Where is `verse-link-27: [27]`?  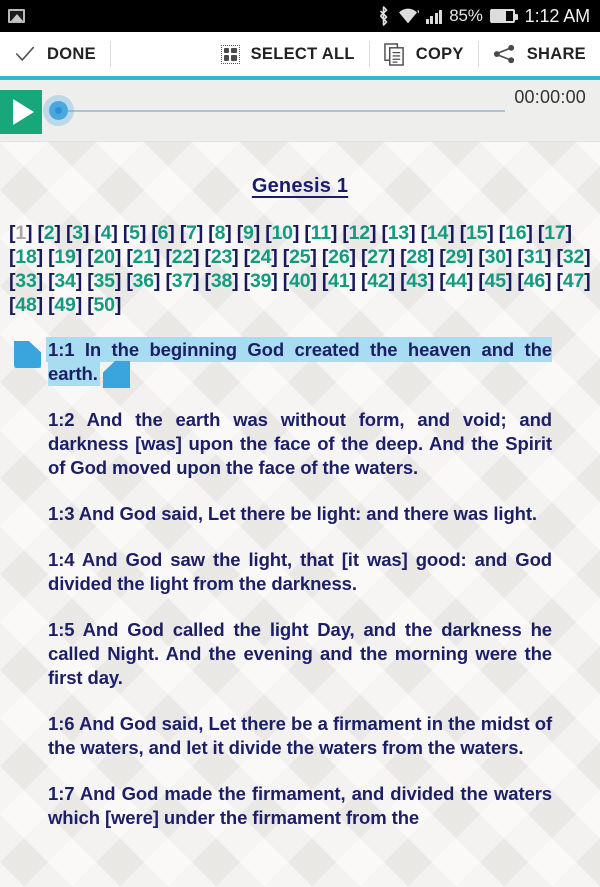
verse-link-27: [27] is located at coordinates (378, 257).